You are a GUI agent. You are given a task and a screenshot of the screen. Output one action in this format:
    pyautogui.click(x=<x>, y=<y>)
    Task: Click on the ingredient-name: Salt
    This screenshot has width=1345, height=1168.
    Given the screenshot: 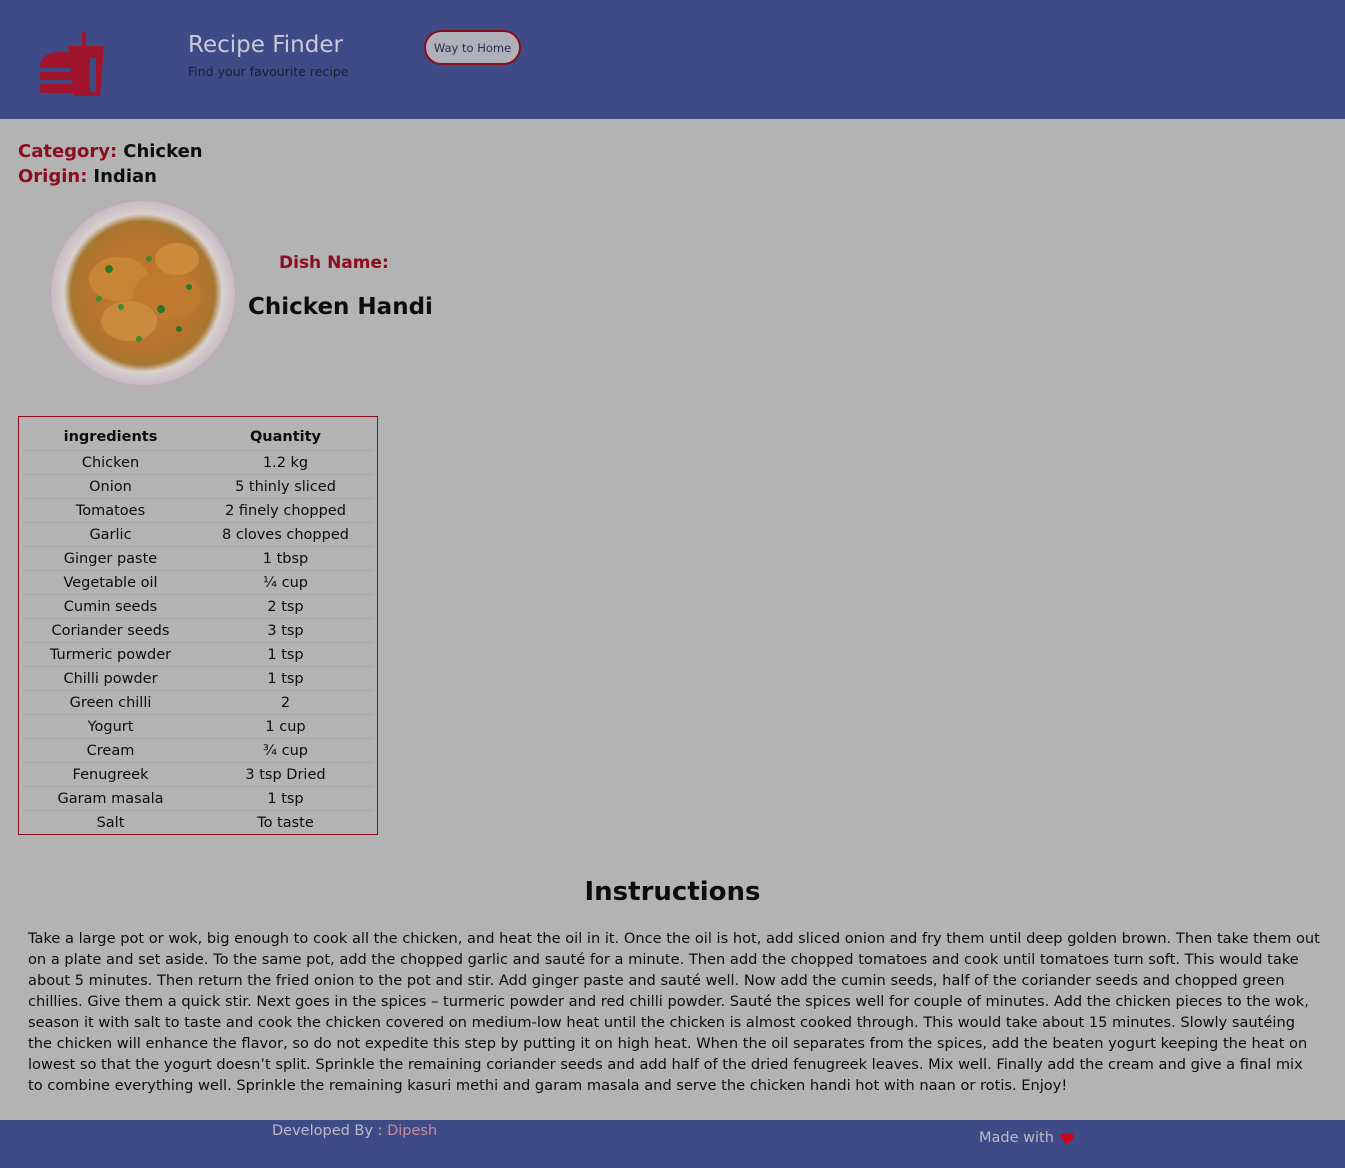 What is the action you would take?
    pyautogui.click(x=110, y=823)
    